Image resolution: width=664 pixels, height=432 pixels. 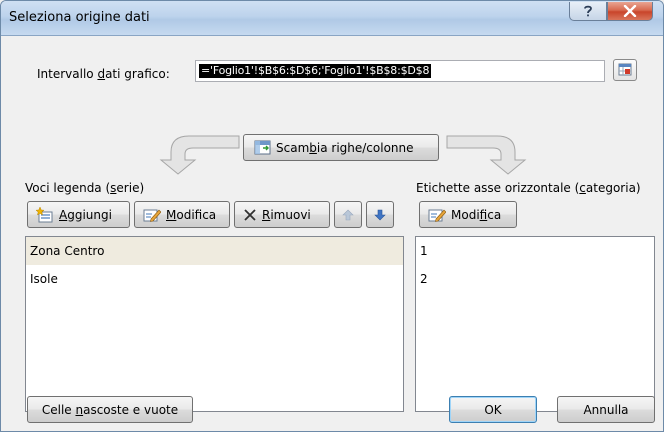 I want to click on cancel-button: Annulla, so click(x=606, y=409).